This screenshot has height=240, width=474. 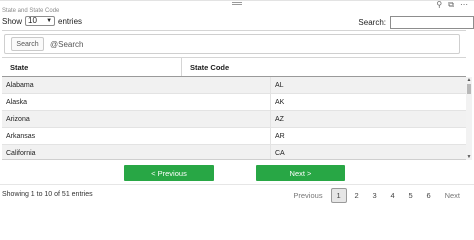 What do you see at coordinates (368, 136) in the screenshot?
I see `cell-state-code: AR` at bounding box center [368, 136].